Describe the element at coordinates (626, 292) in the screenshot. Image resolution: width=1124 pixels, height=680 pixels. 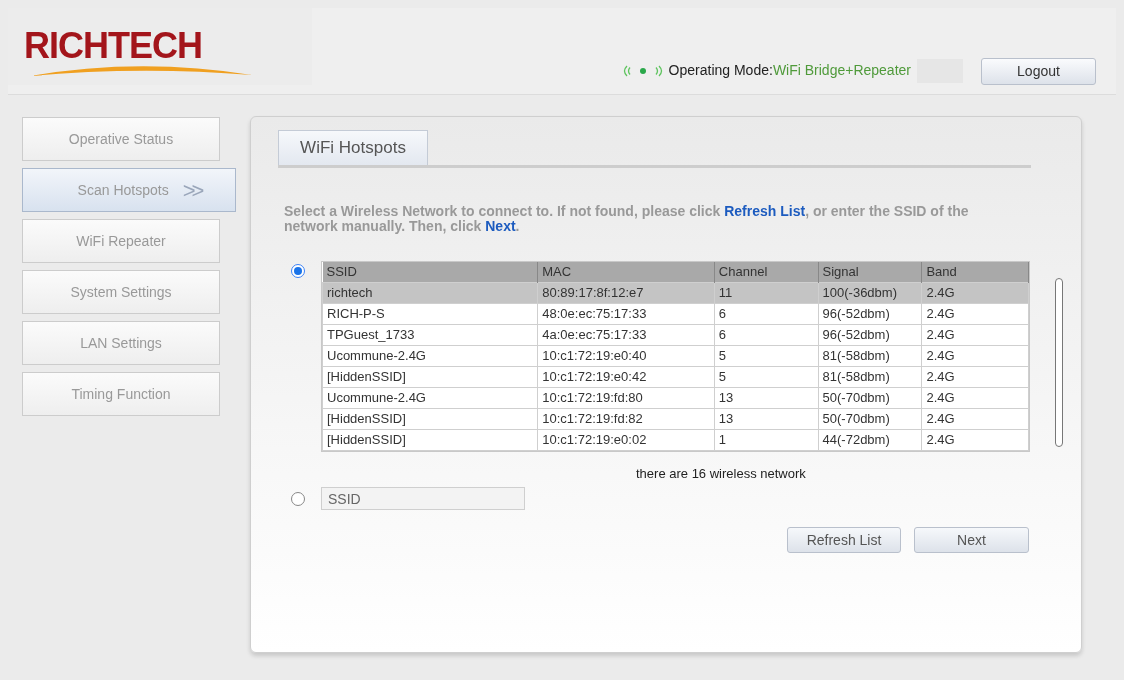
I see `table-cell: 80:89:17:8f:12:e7` at that location.